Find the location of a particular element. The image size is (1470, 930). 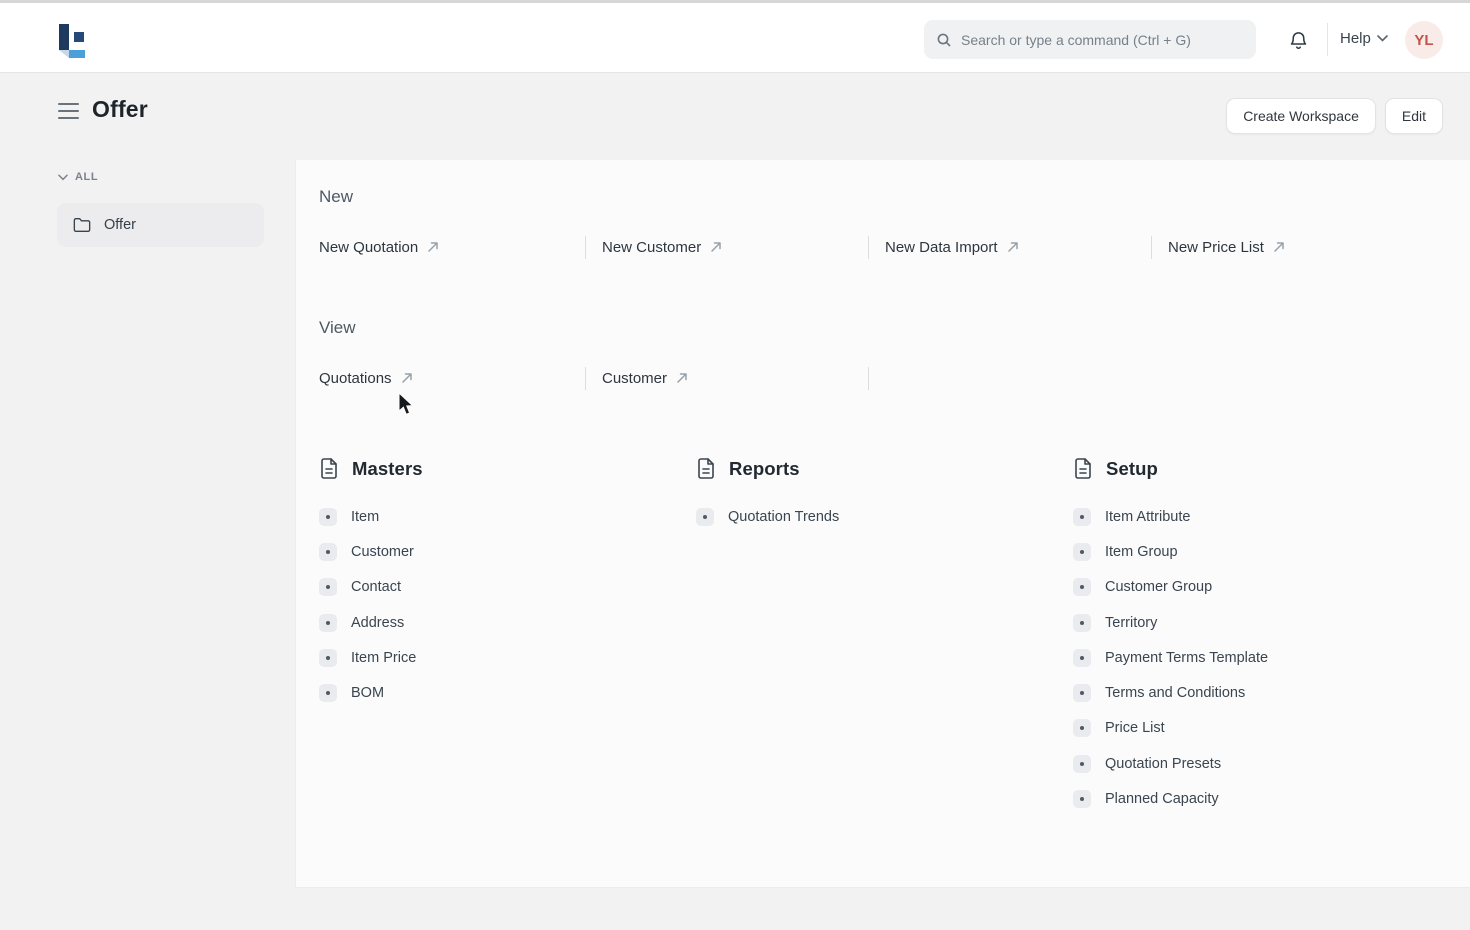

create-workspace-button: Create Workspace is located at coordinates (1301, 116).